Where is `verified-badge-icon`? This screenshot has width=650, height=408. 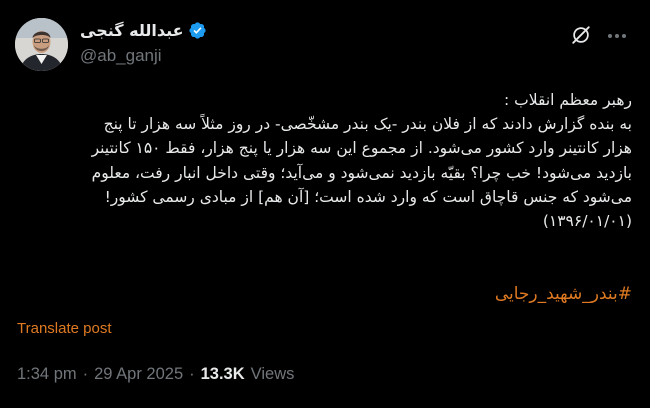
verified-badge-icon is located at coordinates (197, 30).